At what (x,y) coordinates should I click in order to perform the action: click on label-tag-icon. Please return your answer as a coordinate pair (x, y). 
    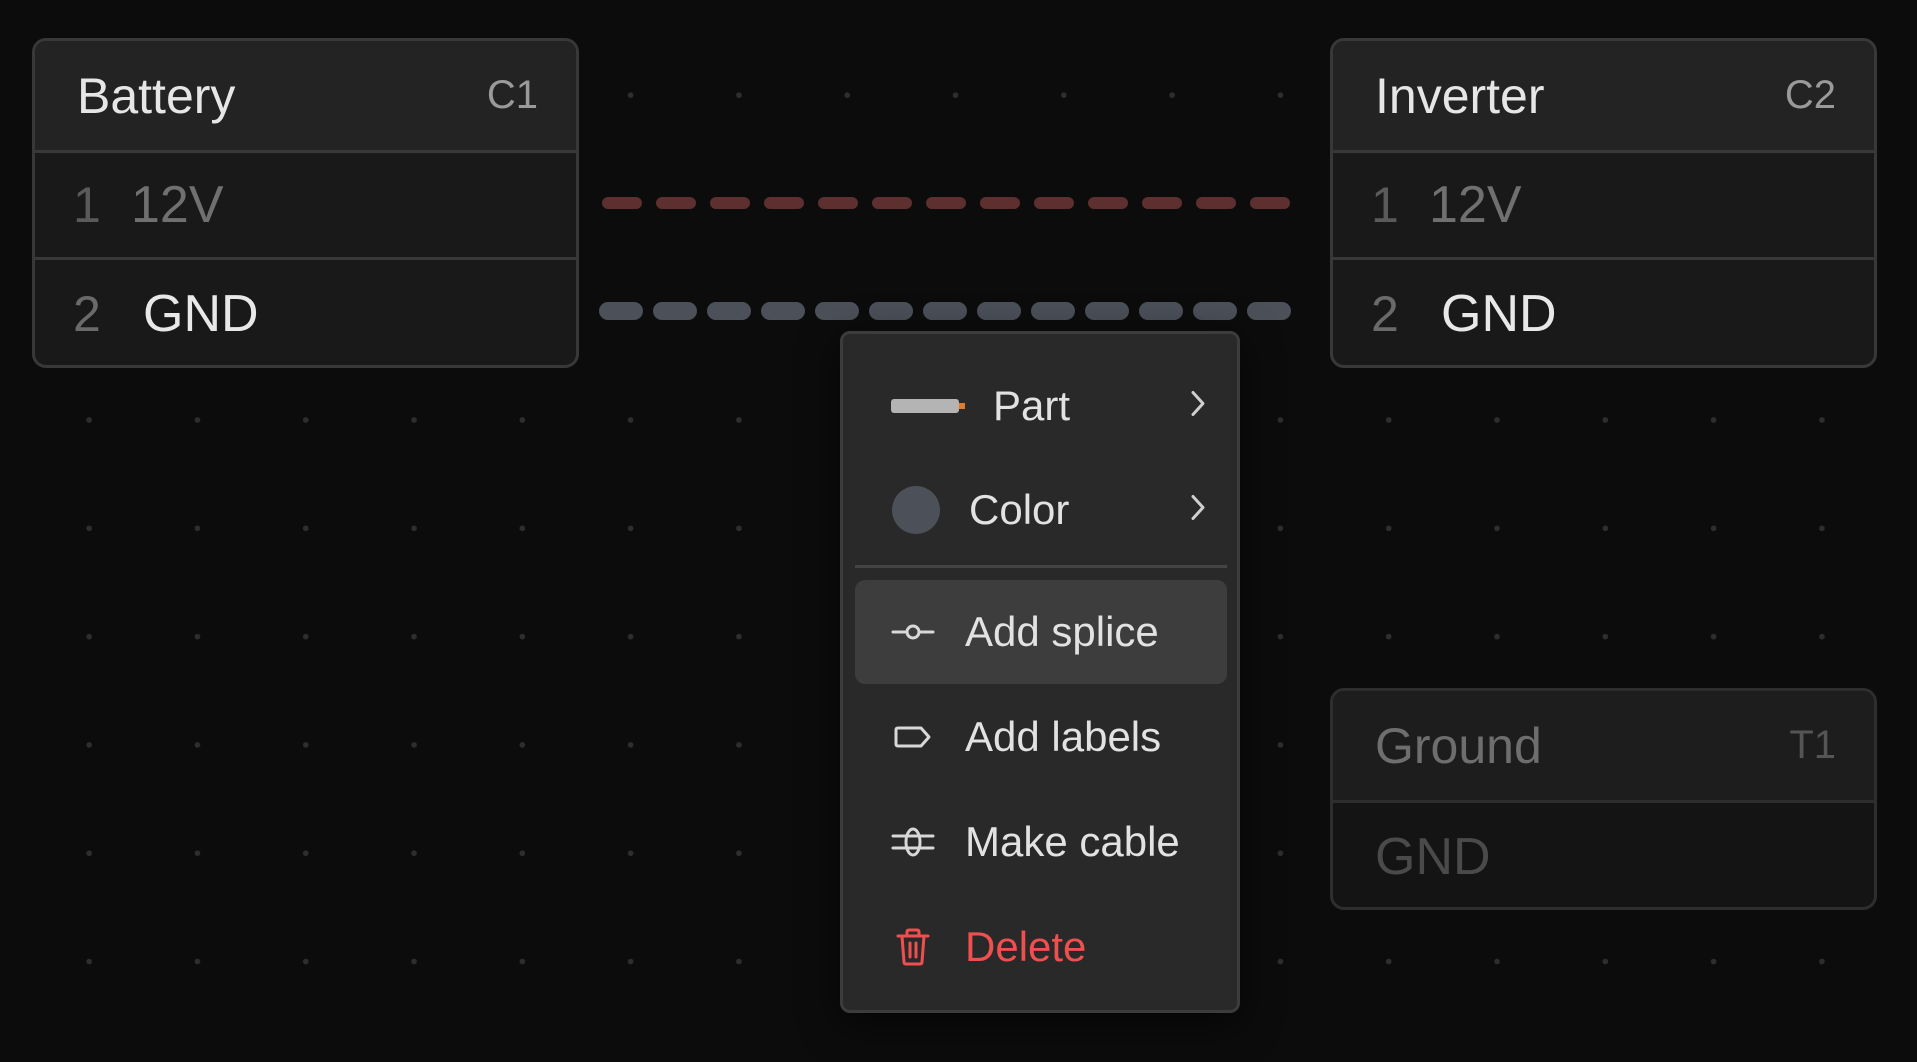
    Looking at the image, I should click on (913, 737).